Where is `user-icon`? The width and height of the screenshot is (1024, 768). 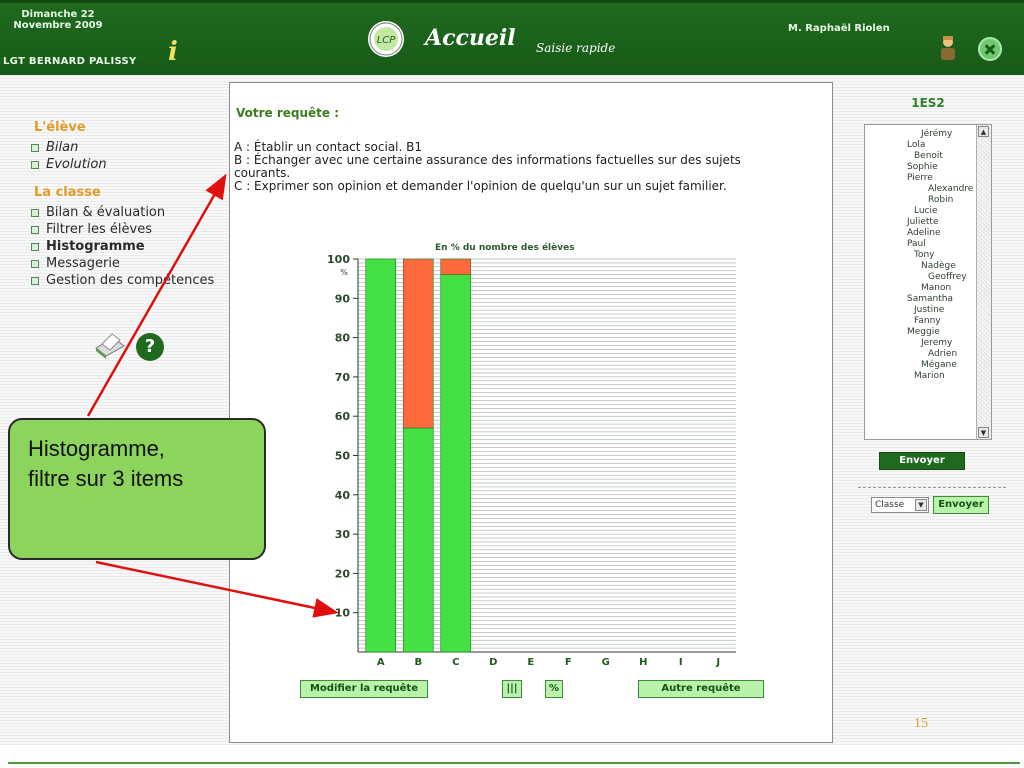
user-icon is located at coordinates (948, 50).